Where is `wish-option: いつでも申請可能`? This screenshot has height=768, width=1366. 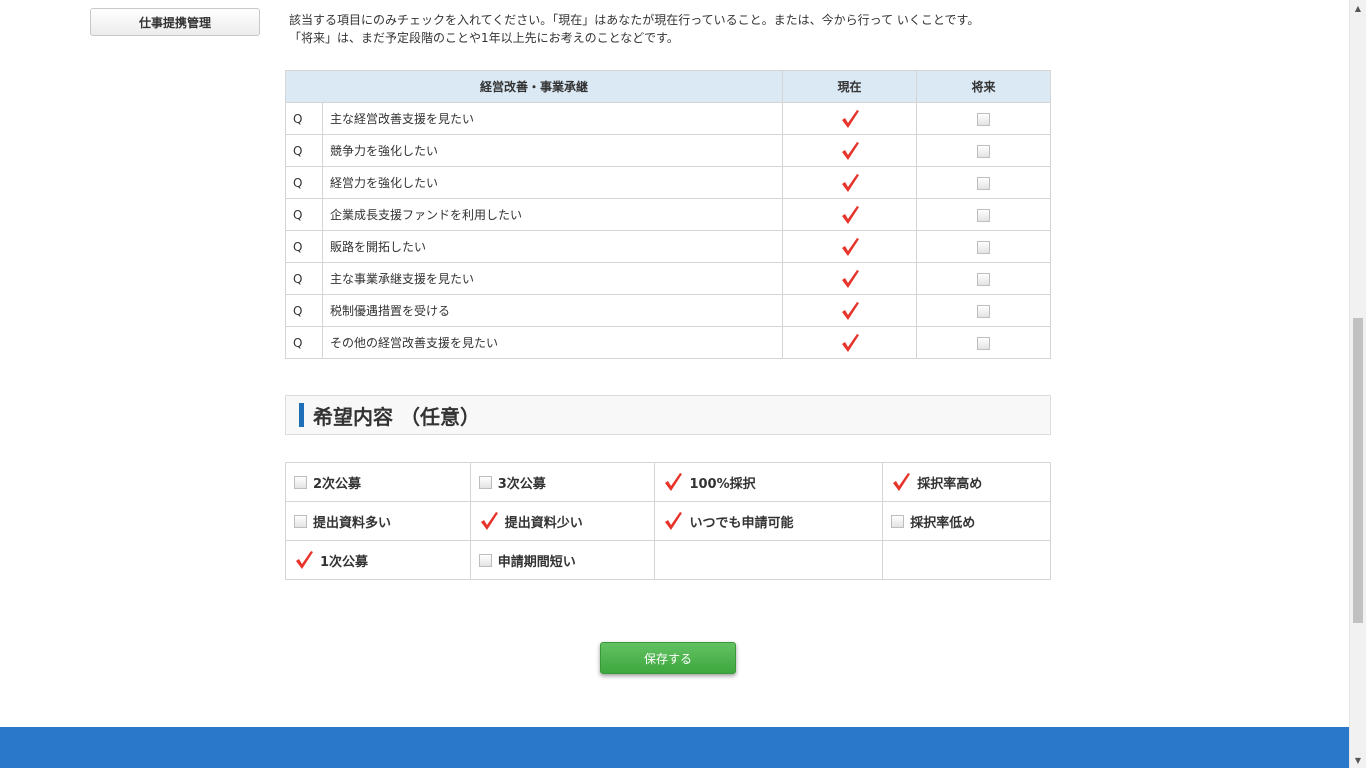
wish-option: いつでも申請可能 is located at coordinates (769, 521).